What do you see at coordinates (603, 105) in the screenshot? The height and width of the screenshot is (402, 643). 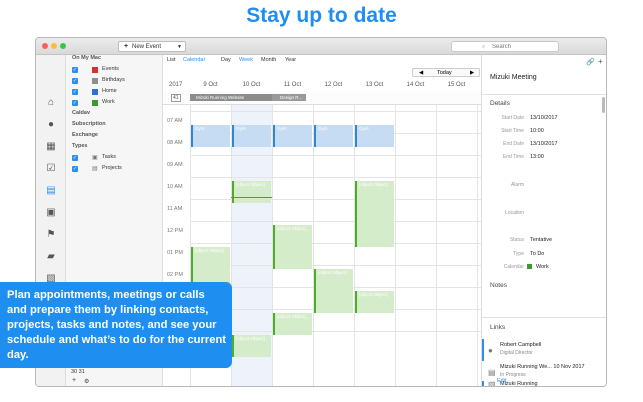 I see `scrollbar` at bounding box center [603, 105].